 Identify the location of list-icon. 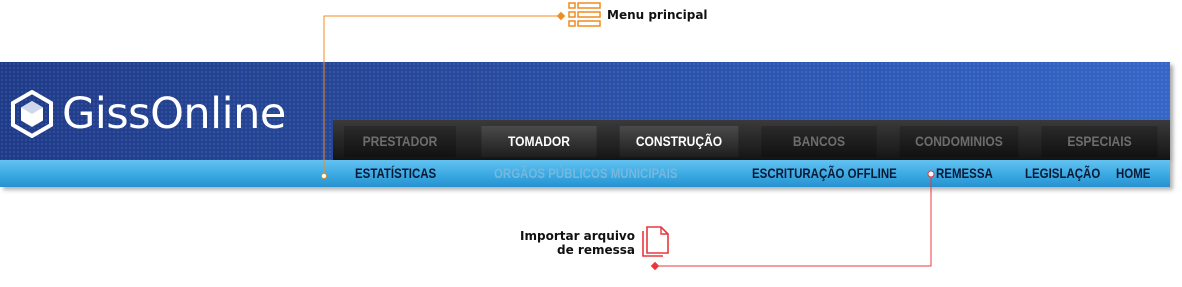
(584, 14).